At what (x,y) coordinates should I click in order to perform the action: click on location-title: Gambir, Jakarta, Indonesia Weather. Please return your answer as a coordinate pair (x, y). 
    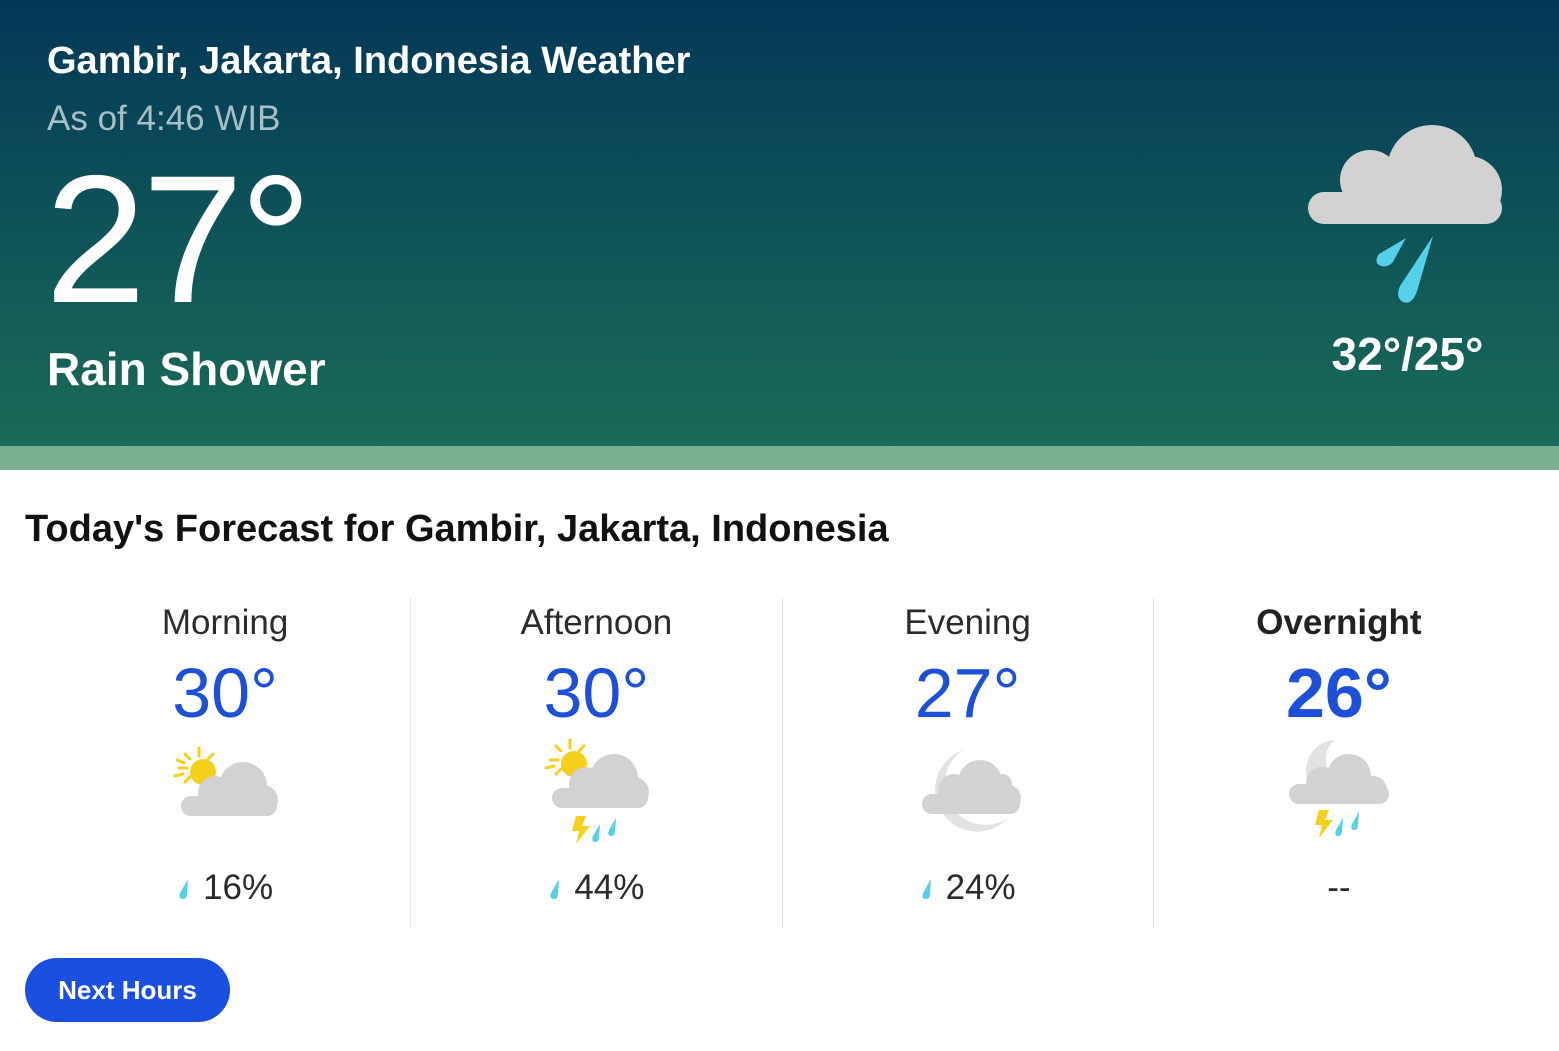
    Looking at the image, I should click on (369, 61).